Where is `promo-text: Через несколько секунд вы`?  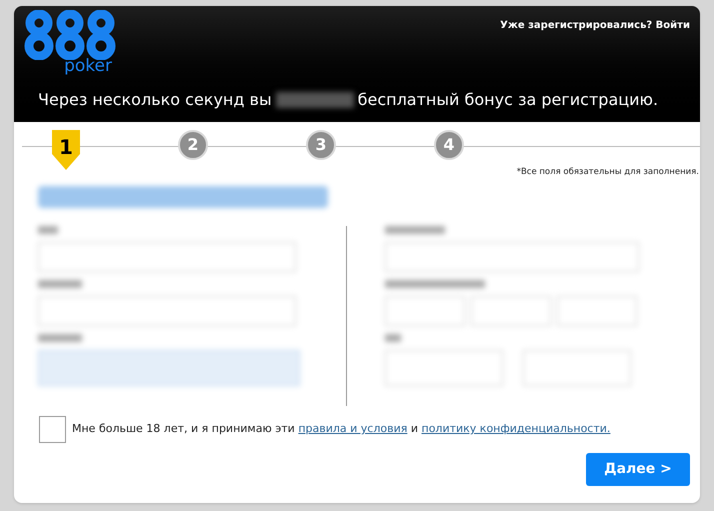 promo-text: Через несколько секунд вы is located at coordinates (155, 100).